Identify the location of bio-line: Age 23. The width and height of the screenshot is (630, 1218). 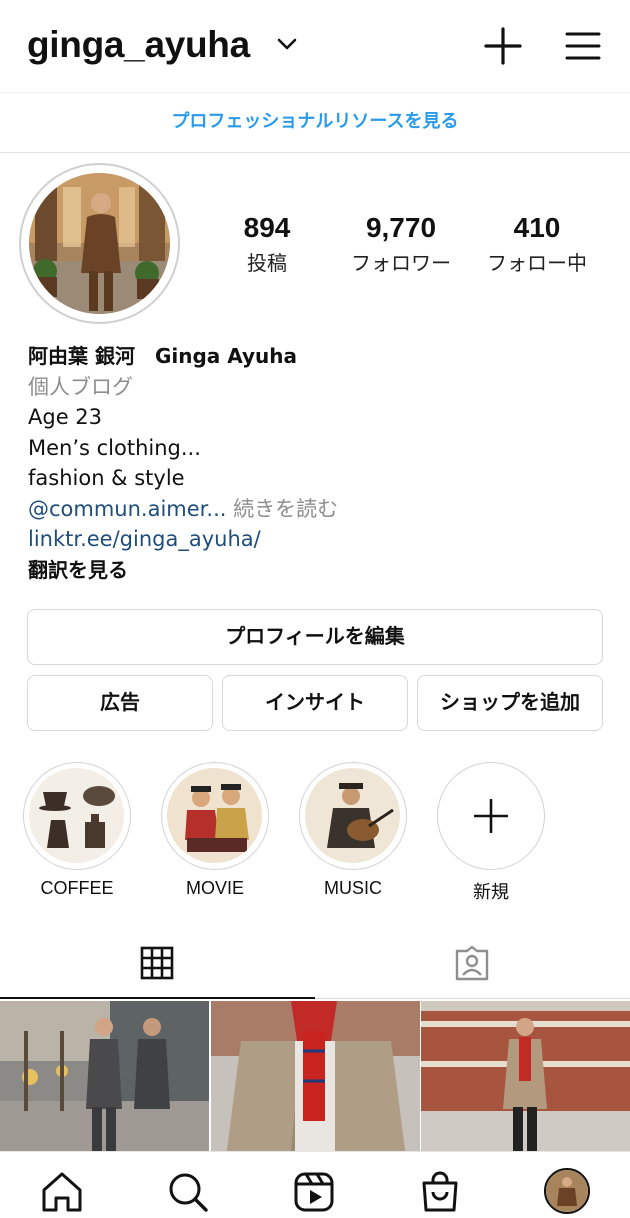
(65, 417).